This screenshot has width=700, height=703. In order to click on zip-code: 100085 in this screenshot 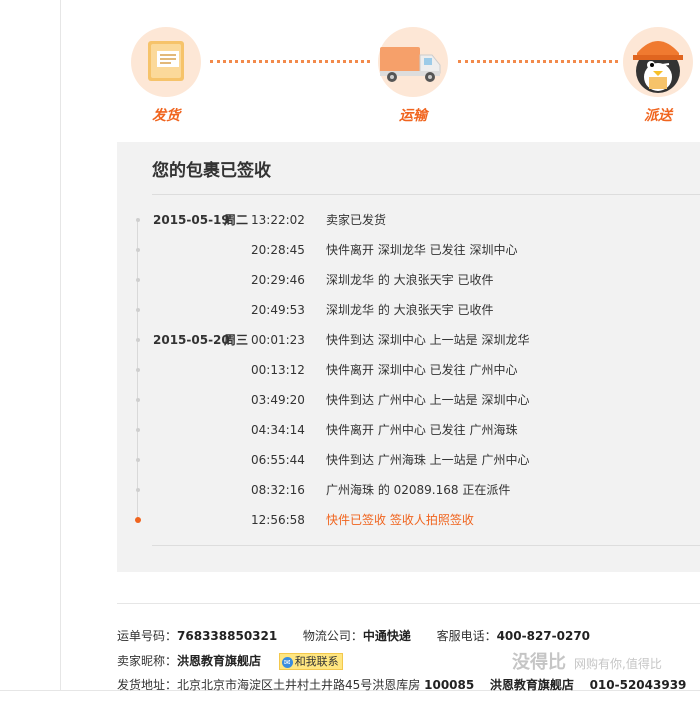, I will do `click(449, 685)`.